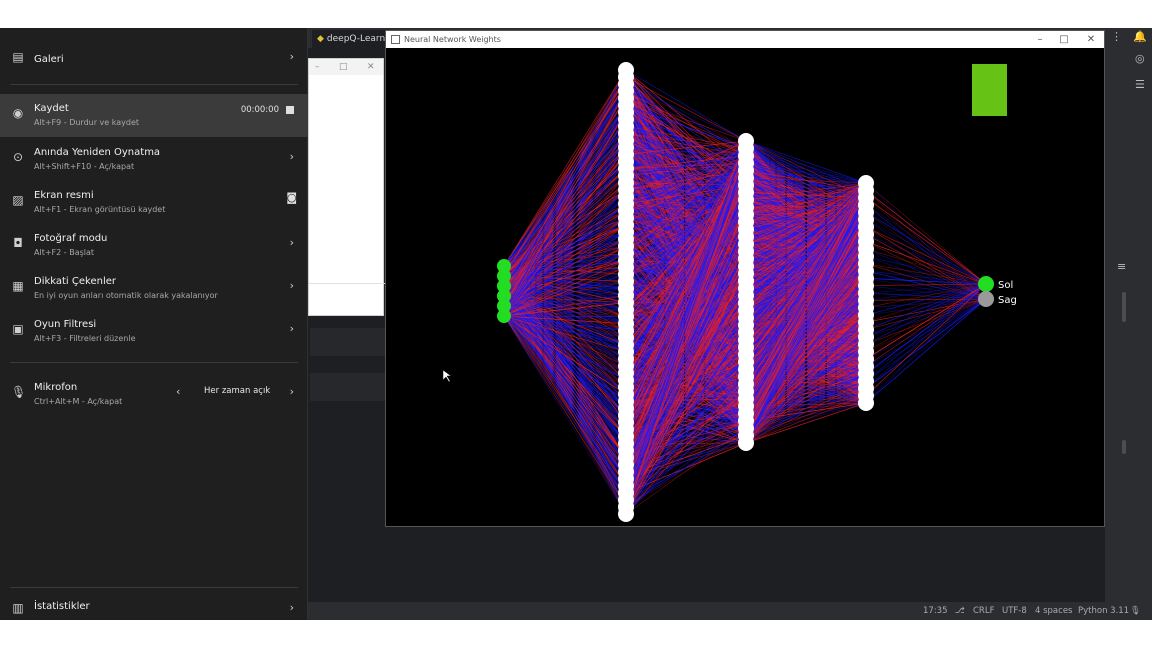  Describe the element at coordinates (64, 252) in the screenshot. I see `photo-mode-shortcut: Alt+F2 - Başlat` at that location.